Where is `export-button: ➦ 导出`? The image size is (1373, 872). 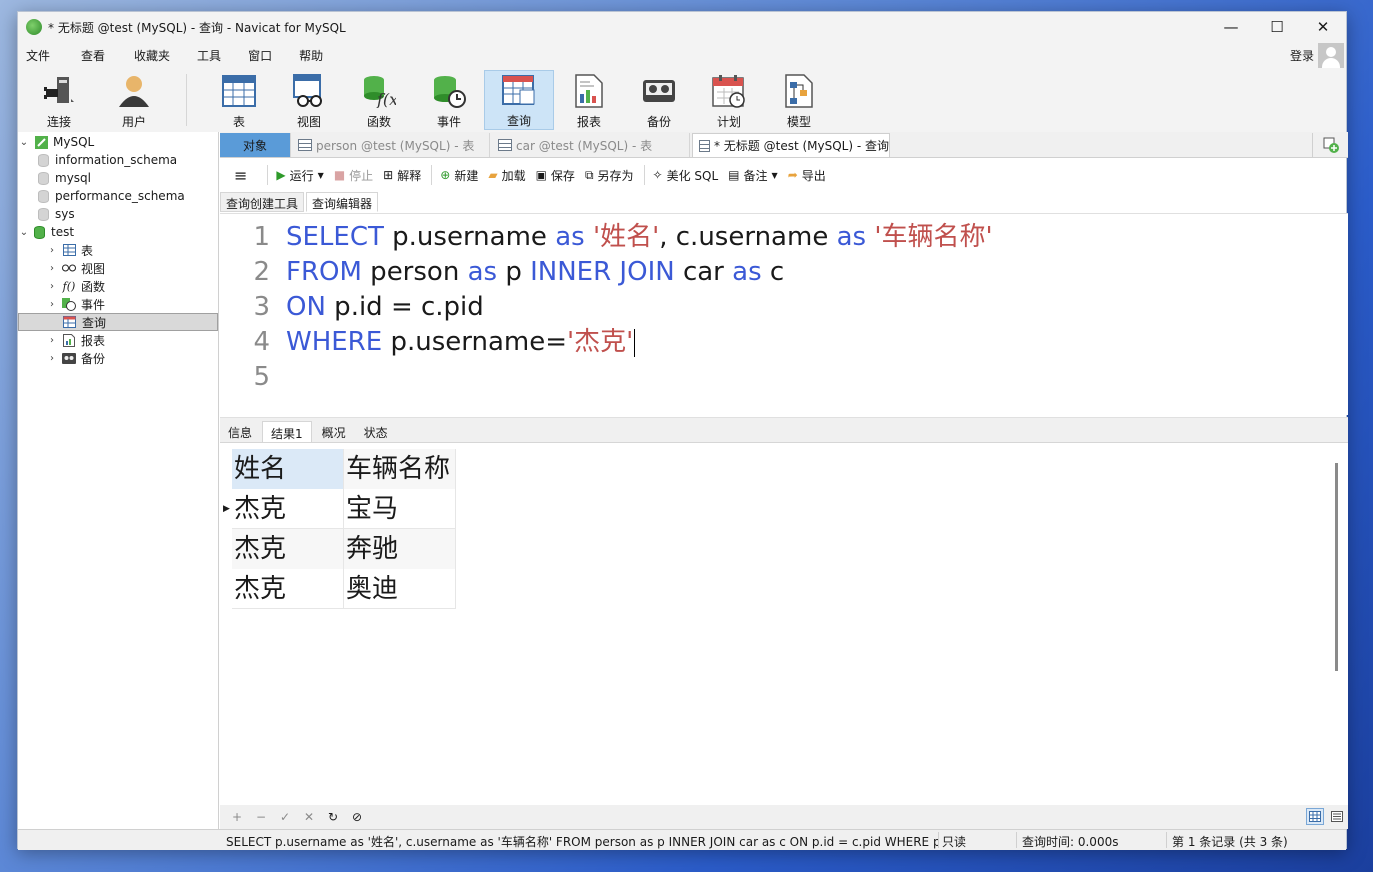
export-button: ➦ 导出 is located at coordinates (807, 175).